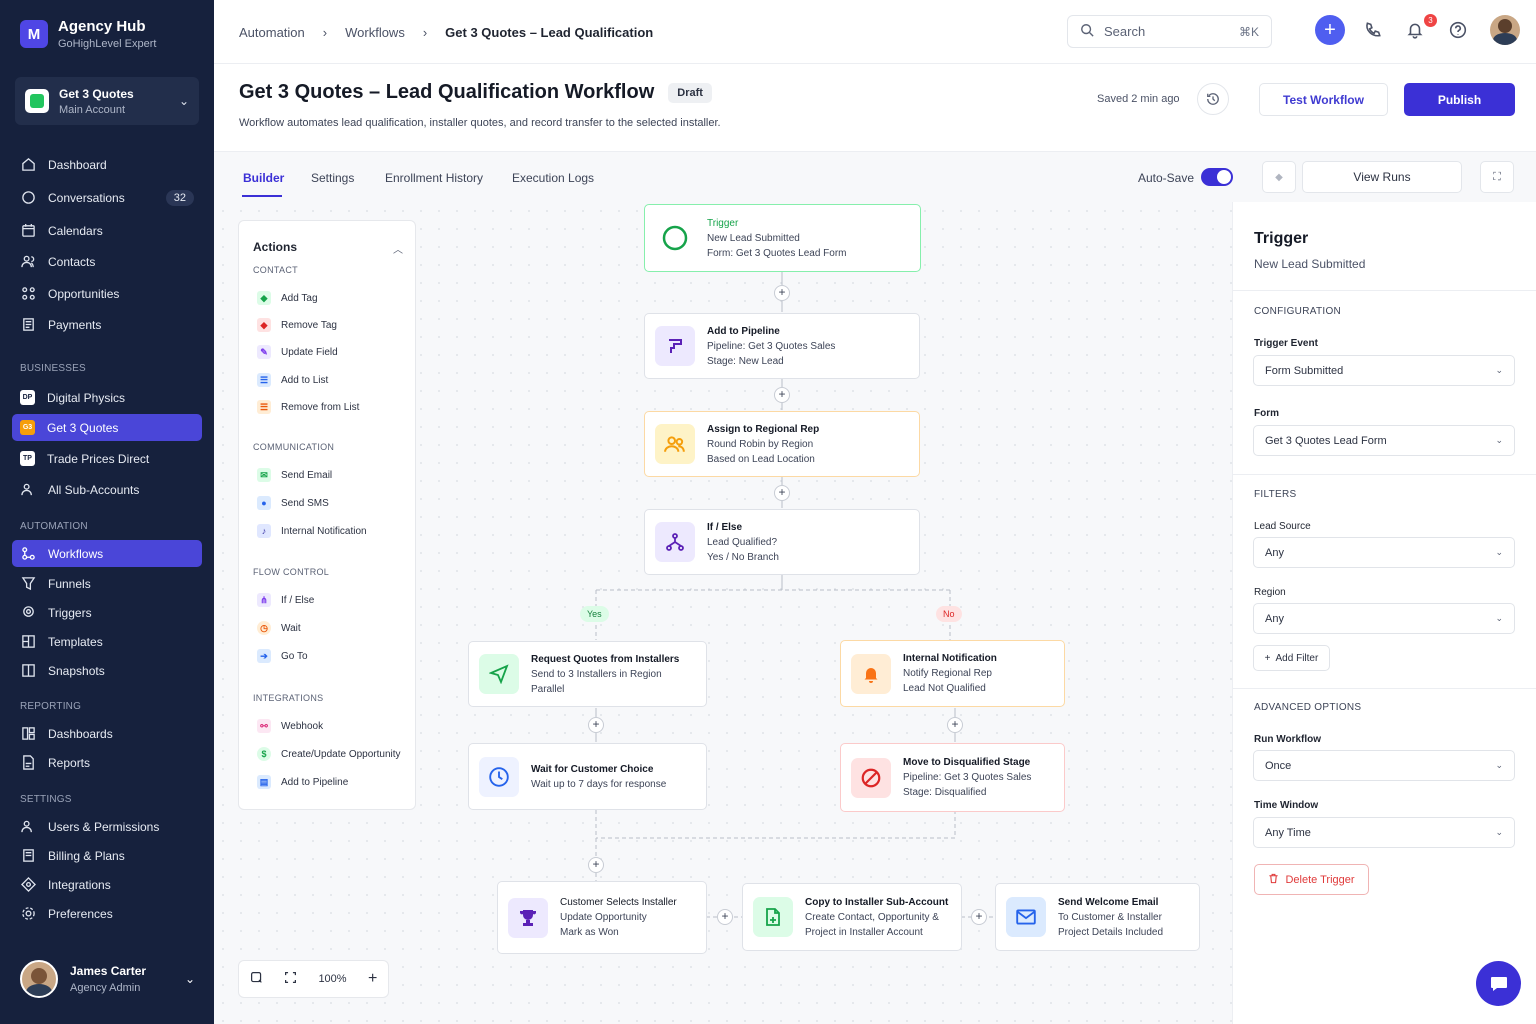  I want to click on delete-trigger-button: Delete Trigger, so click(1311, 879).